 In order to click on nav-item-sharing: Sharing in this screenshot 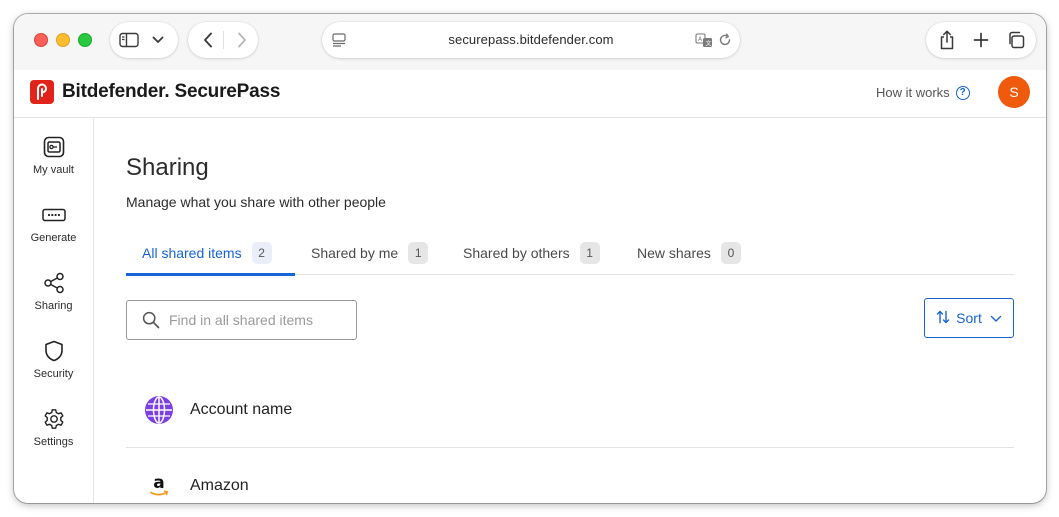, I will do `click(53, 300)`.